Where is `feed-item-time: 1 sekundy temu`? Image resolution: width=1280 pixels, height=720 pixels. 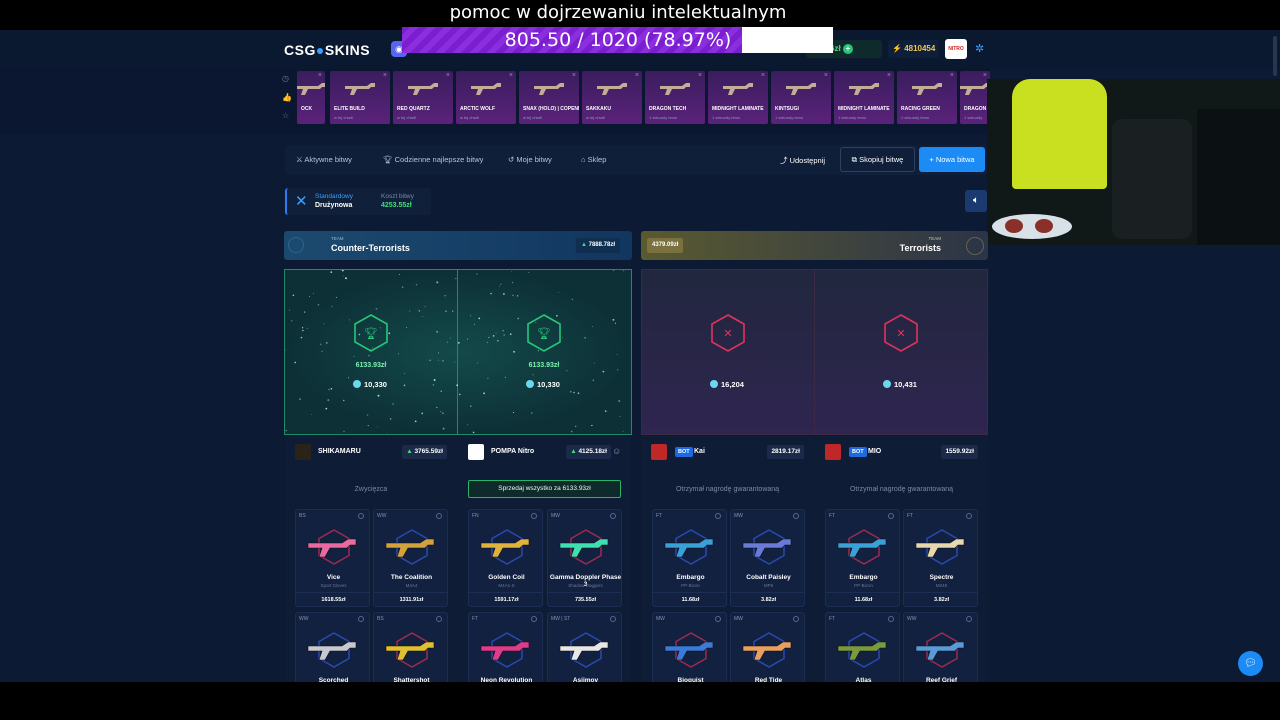 feed-item-time: 1 sekundy temu is located at coordinates (852, 117).